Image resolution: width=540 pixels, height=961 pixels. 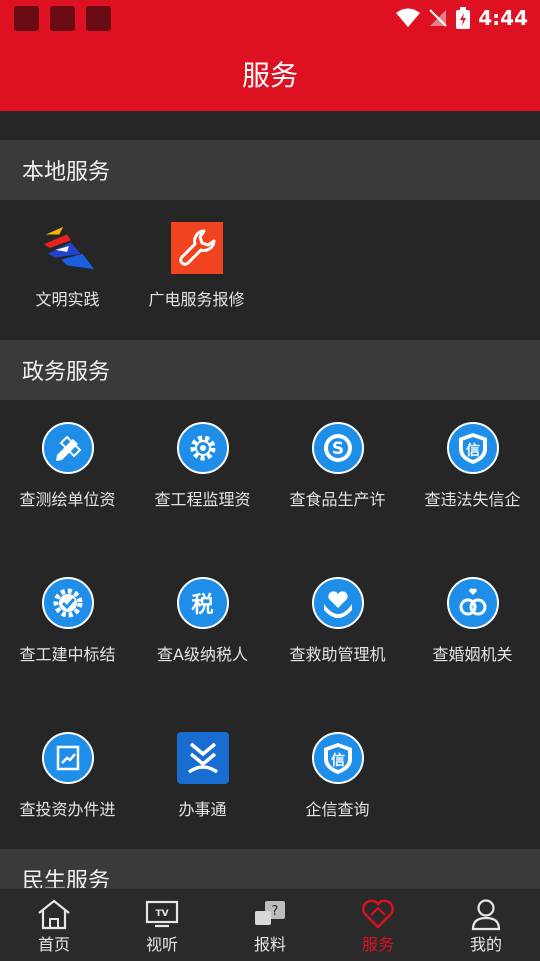 I want to click on svg-text: S, so click(x=337, y=449).